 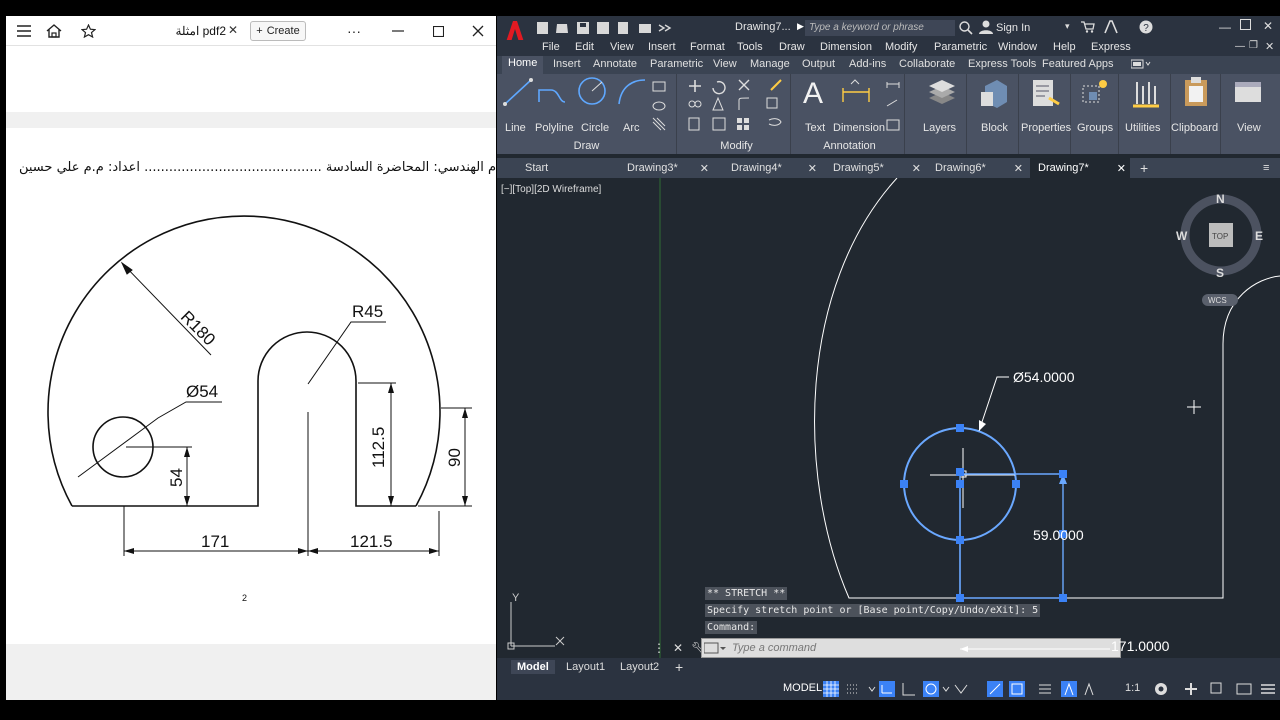 What do you see at coordinates (1194, 128) in the screenshot?
I see `clipboard-label: Clipboard` at bounding box center [1194, 128].